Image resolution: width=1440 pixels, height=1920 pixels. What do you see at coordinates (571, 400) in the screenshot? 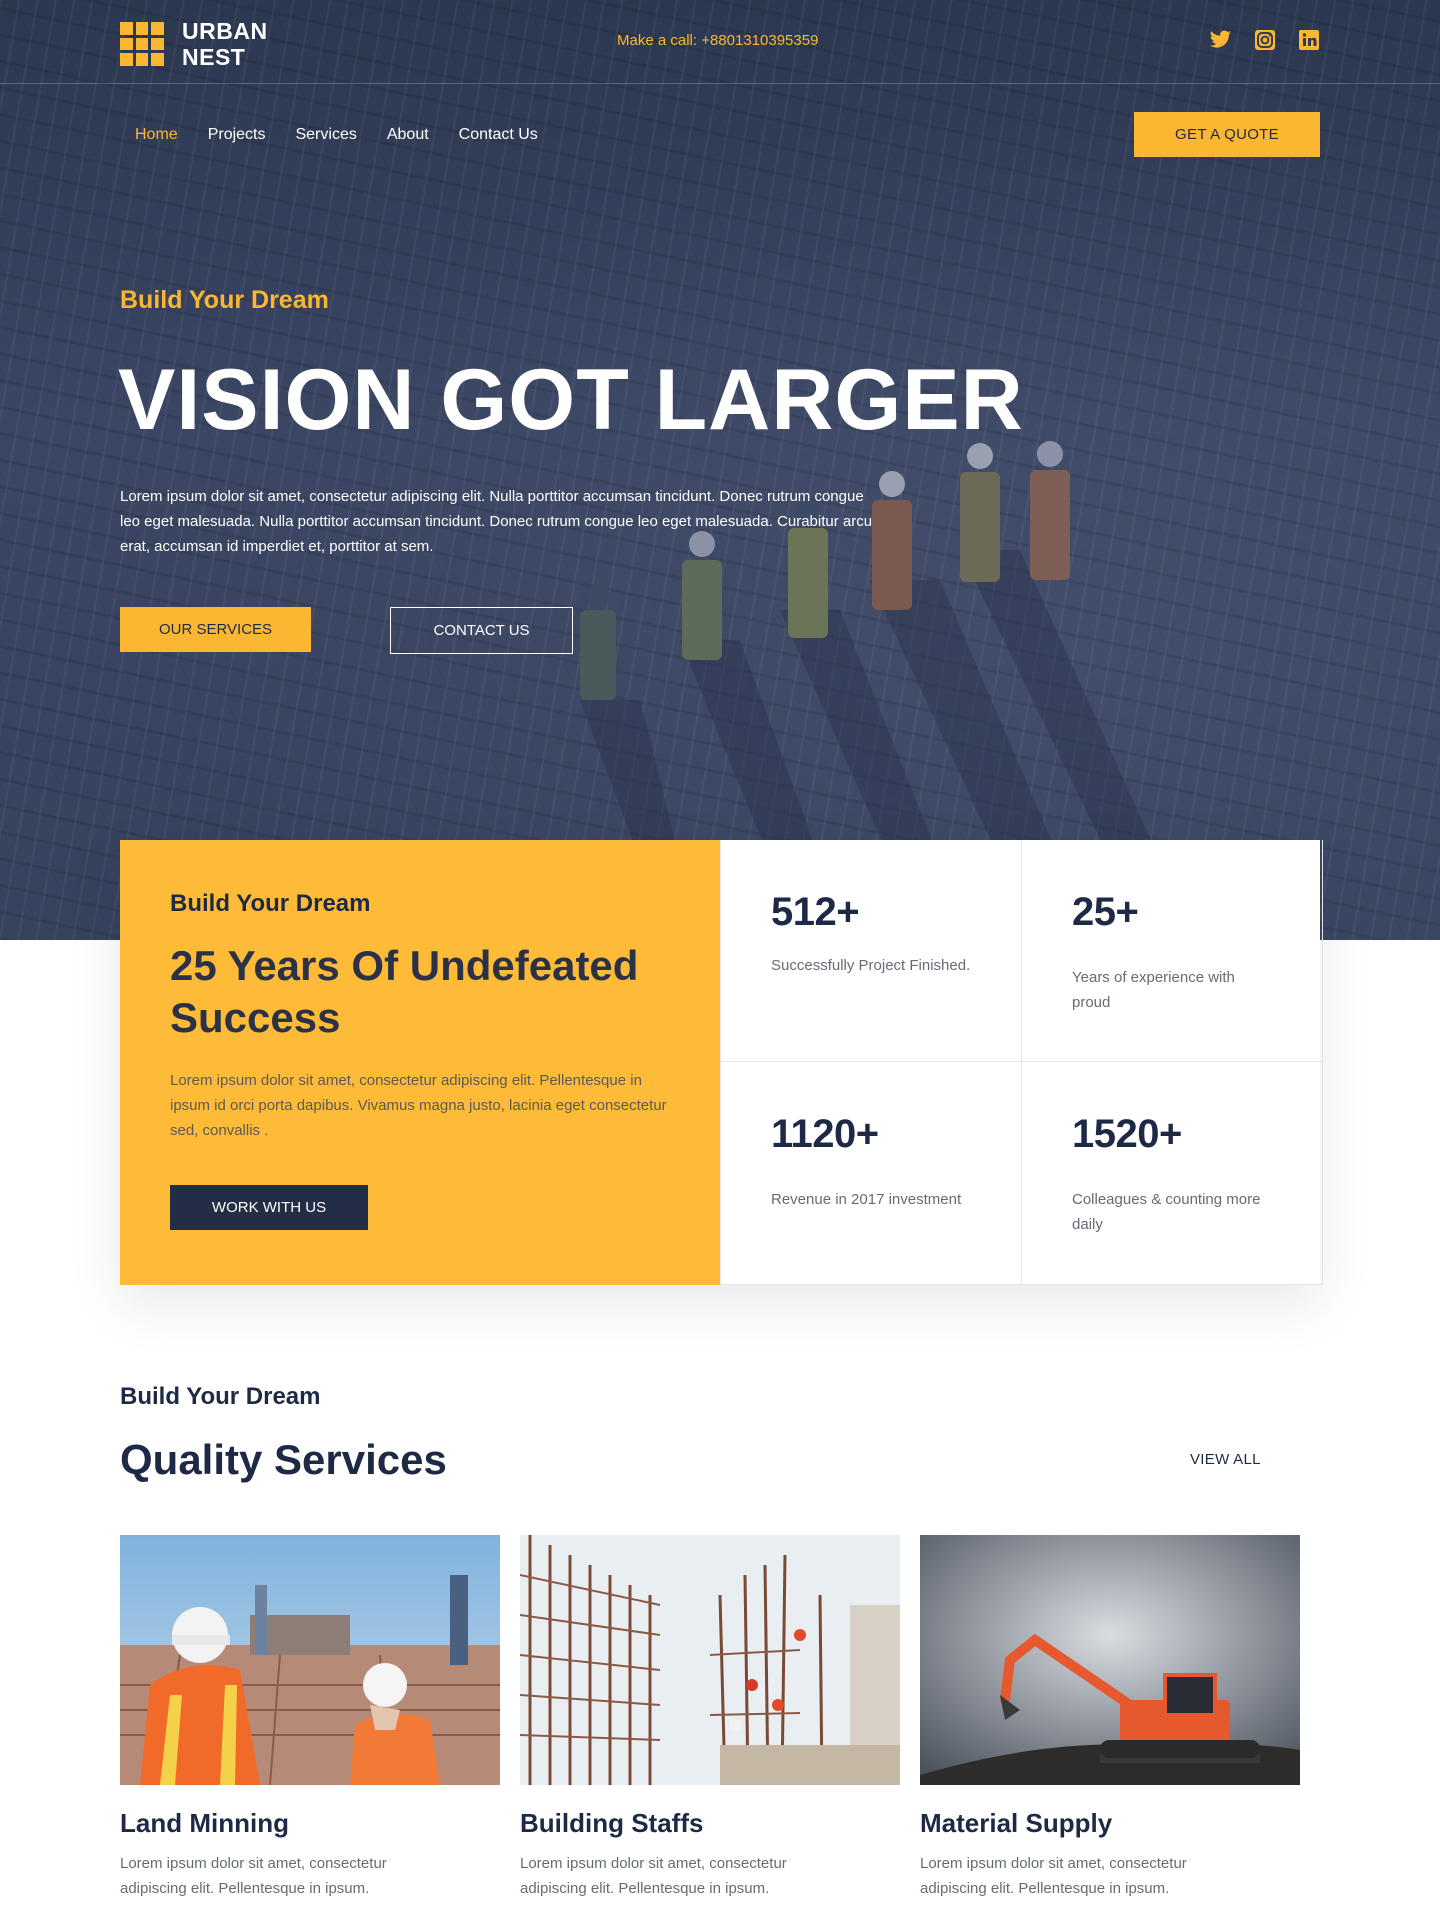
I see `hero-headline: VISION GOT LARGER` at bounding box center [571, 400].